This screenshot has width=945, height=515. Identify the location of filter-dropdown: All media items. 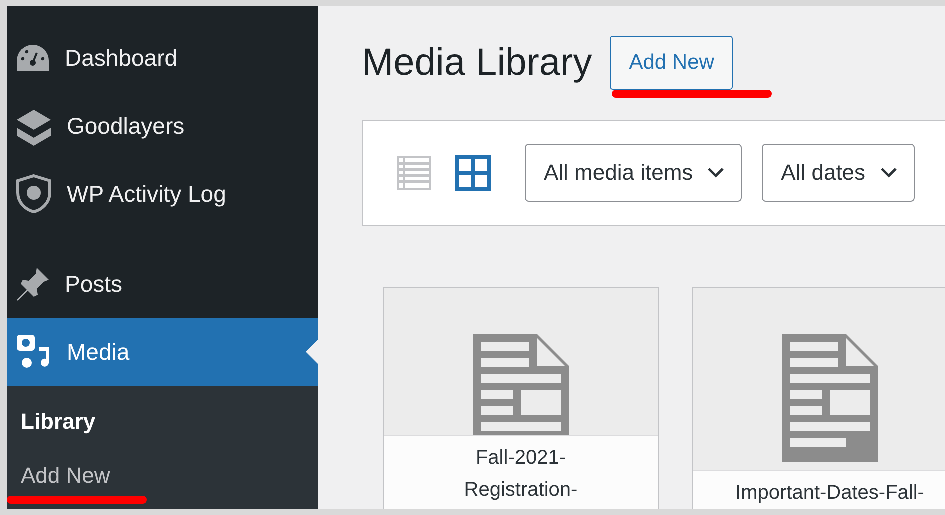
(633, 173).